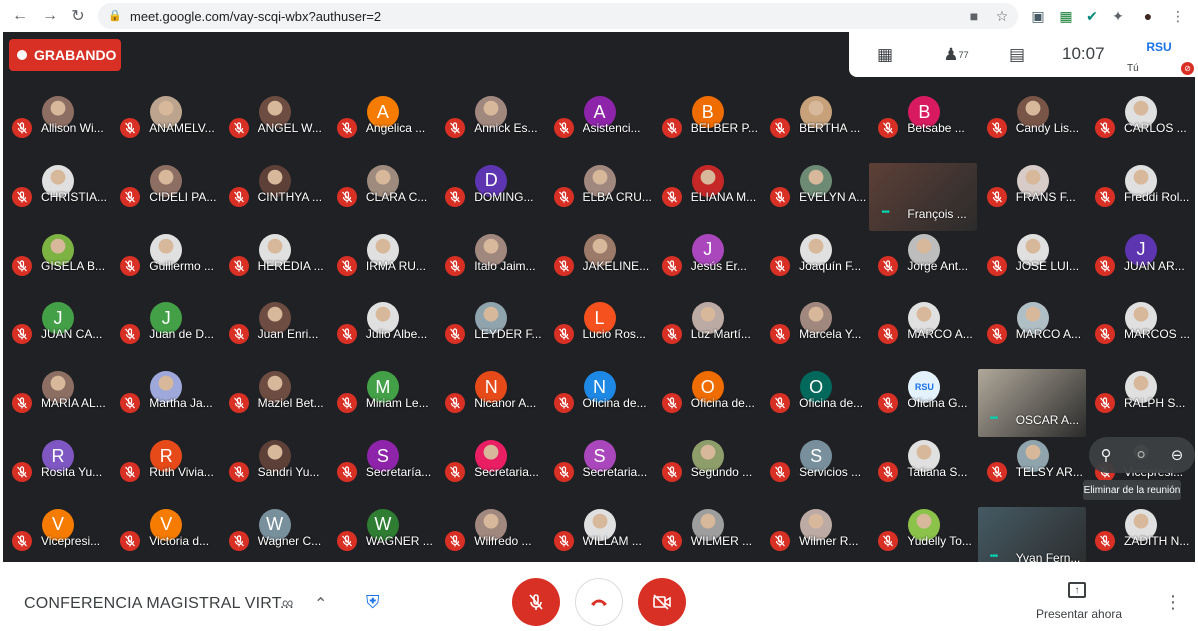 The width and height of the screenshot is (1198, 631). Describe the element at coordinates (662, 602) in the screenshot. I see `camera-off-button` at that location.